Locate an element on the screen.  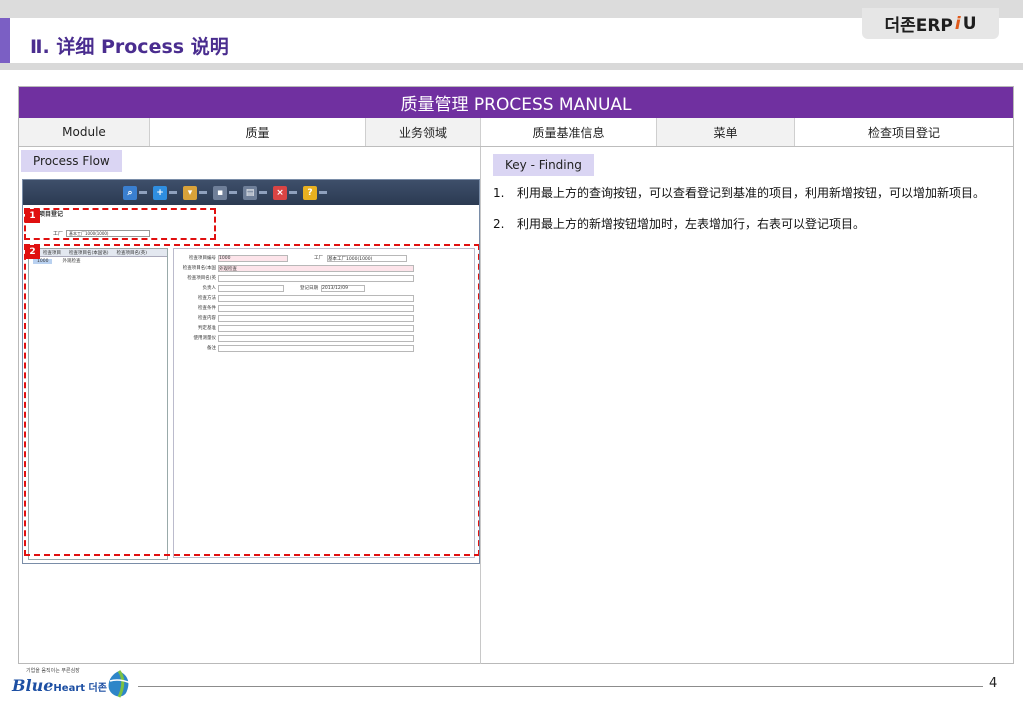
footer-logo: 기업을 움직이는 푸른심장 BlueHeart 더존 is located at coordinates (72, 685).